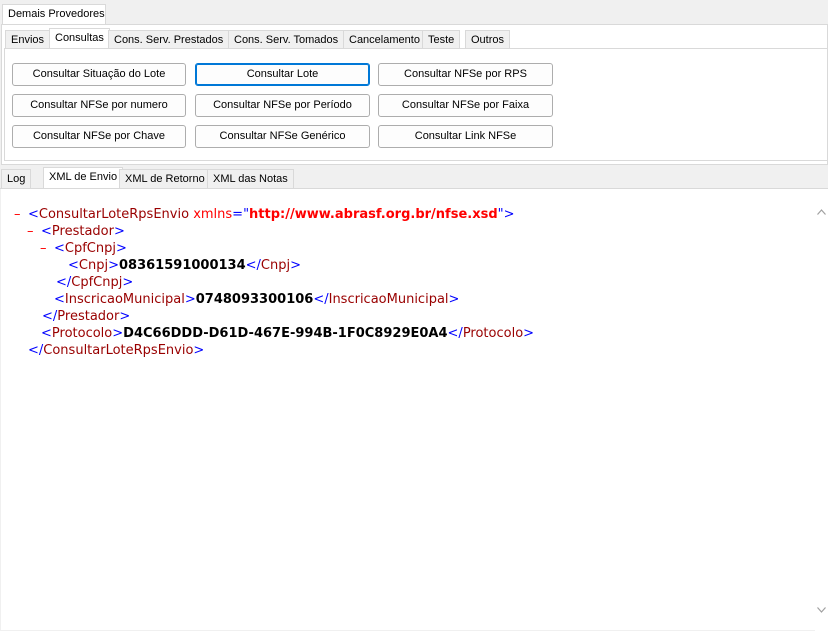 The width and height of the screenshot is (828, 631). Describe the element at coordinates (821, 212) in the screenshot. I see `scroll-up-arrow-icon` at that location.